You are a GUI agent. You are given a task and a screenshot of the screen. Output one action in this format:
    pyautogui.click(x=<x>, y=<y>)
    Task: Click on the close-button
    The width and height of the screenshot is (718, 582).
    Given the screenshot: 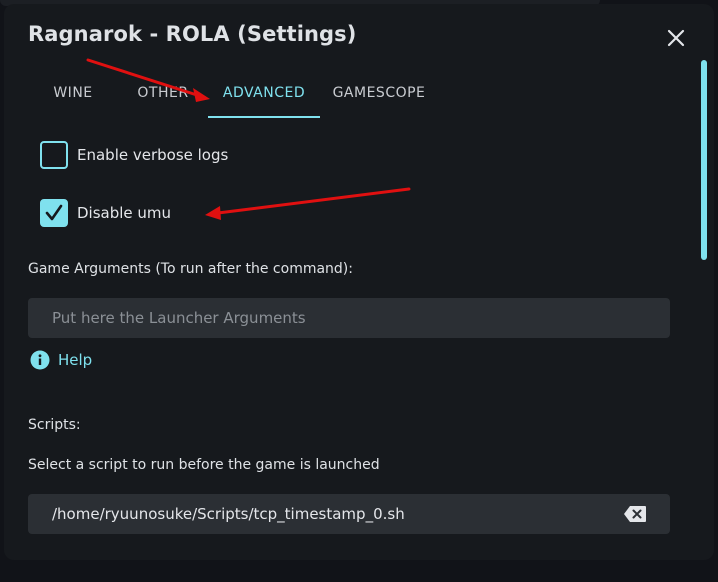 What is the action you would take?
    pyautogui.click(x=676, y=38)
    